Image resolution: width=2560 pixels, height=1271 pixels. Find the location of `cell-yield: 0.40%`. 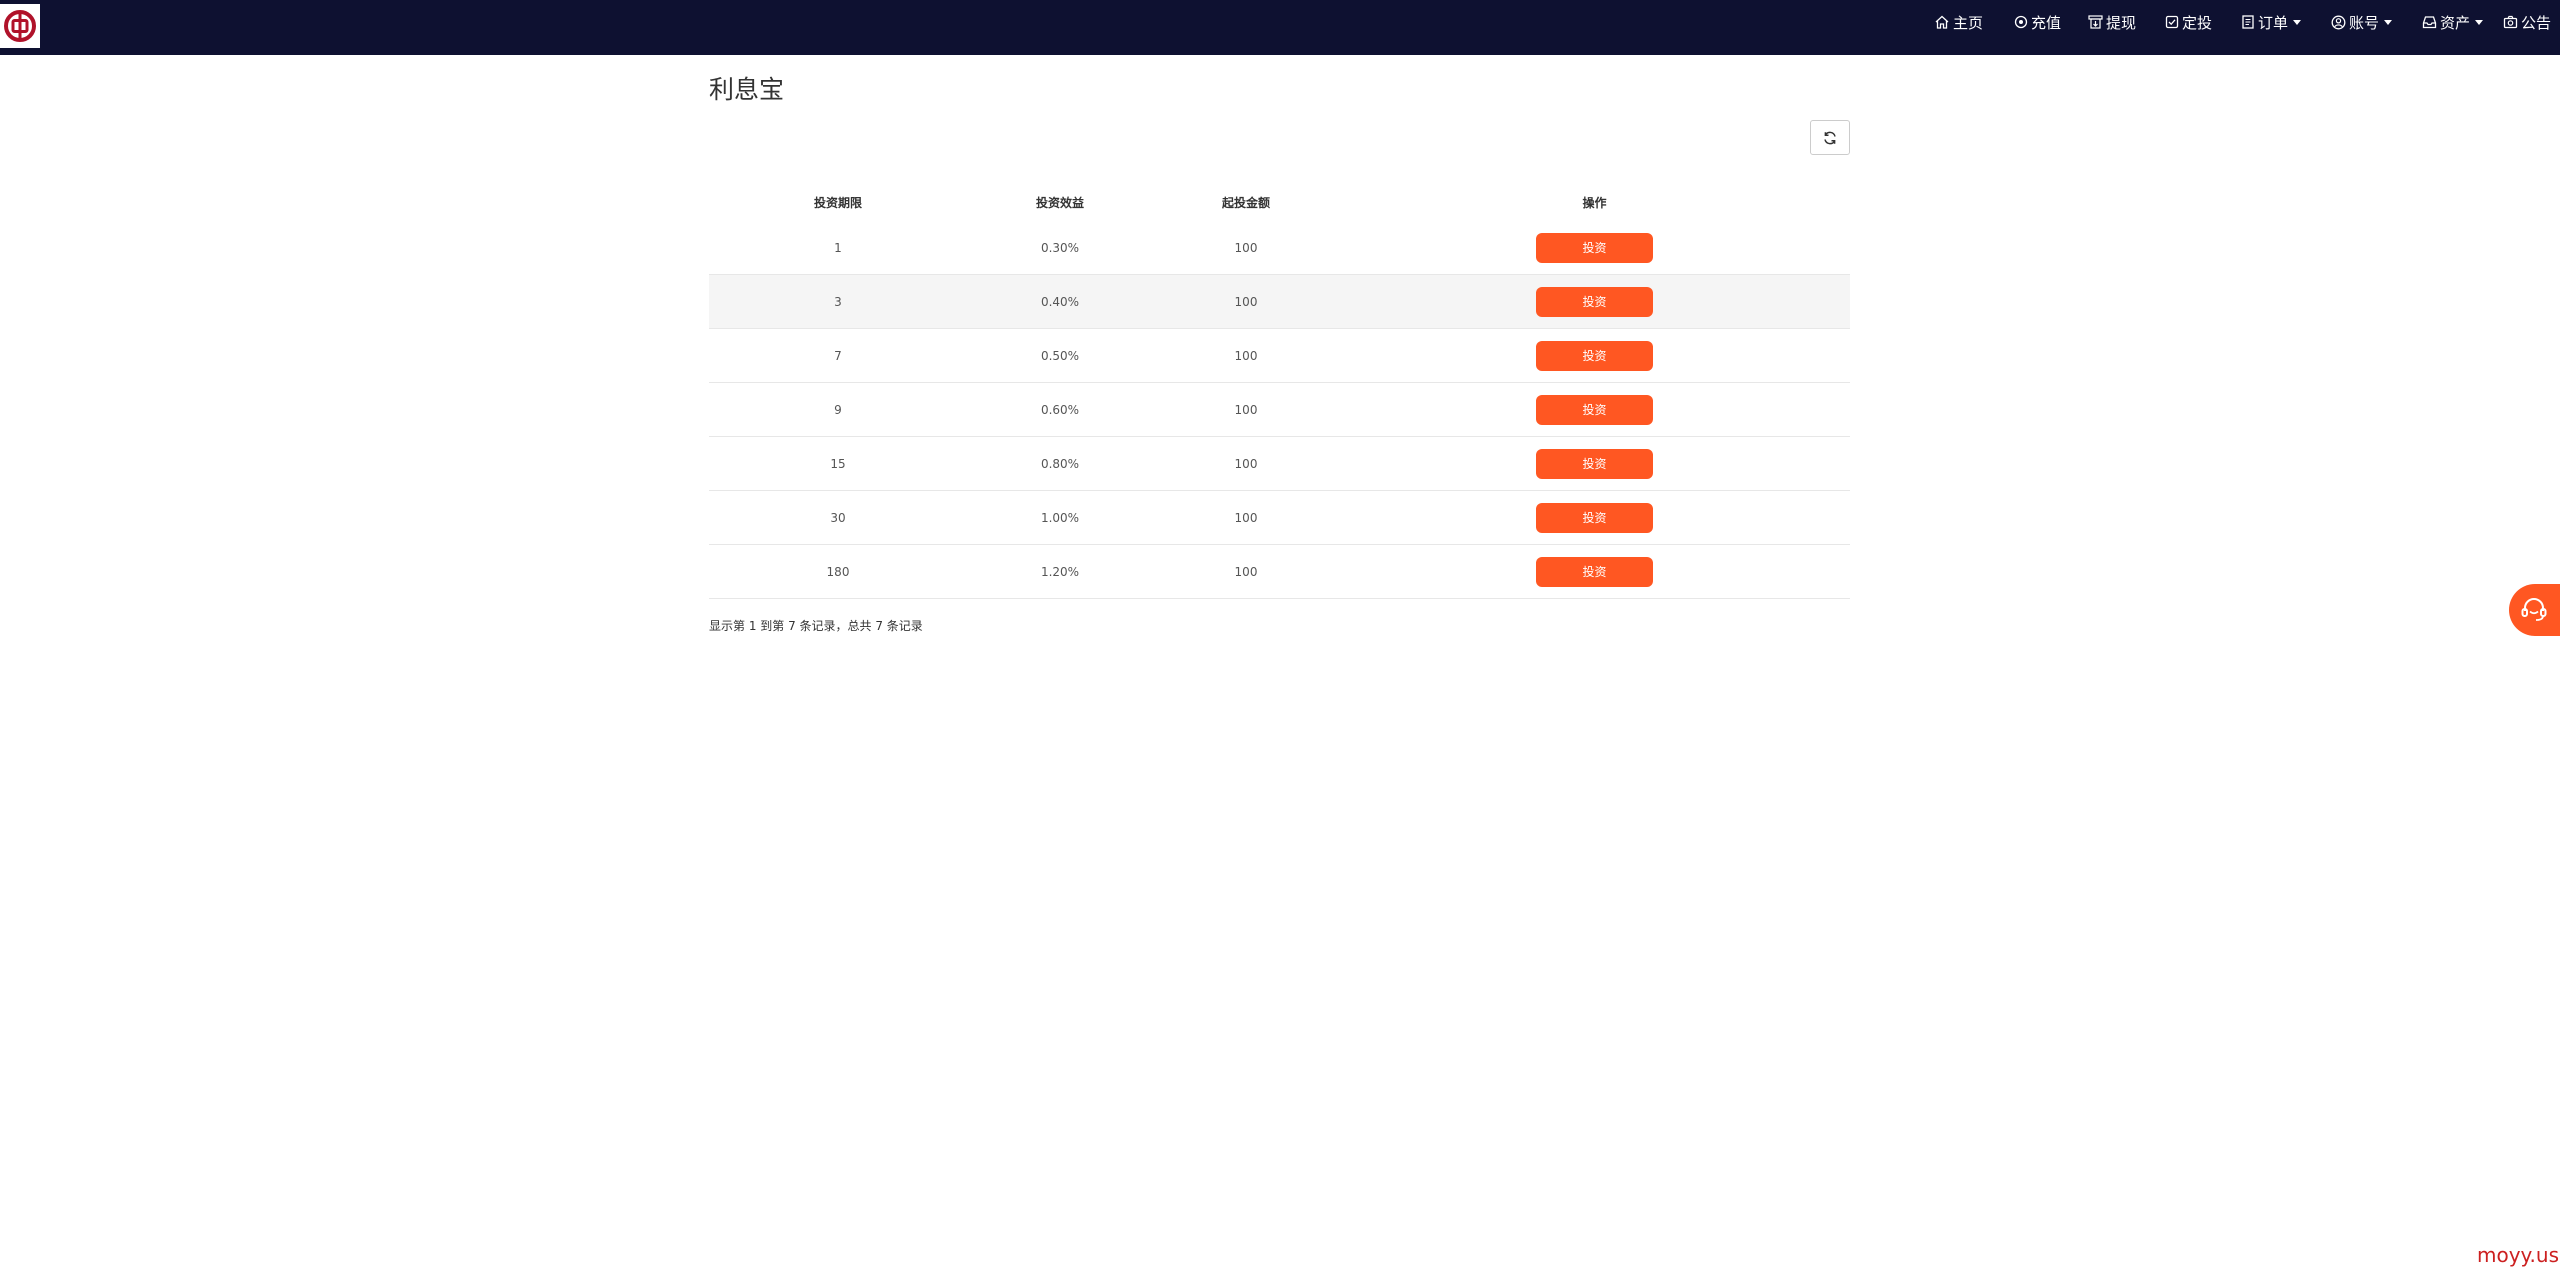

cell-yield: 0.40% is located at coordinates (1060, 301).